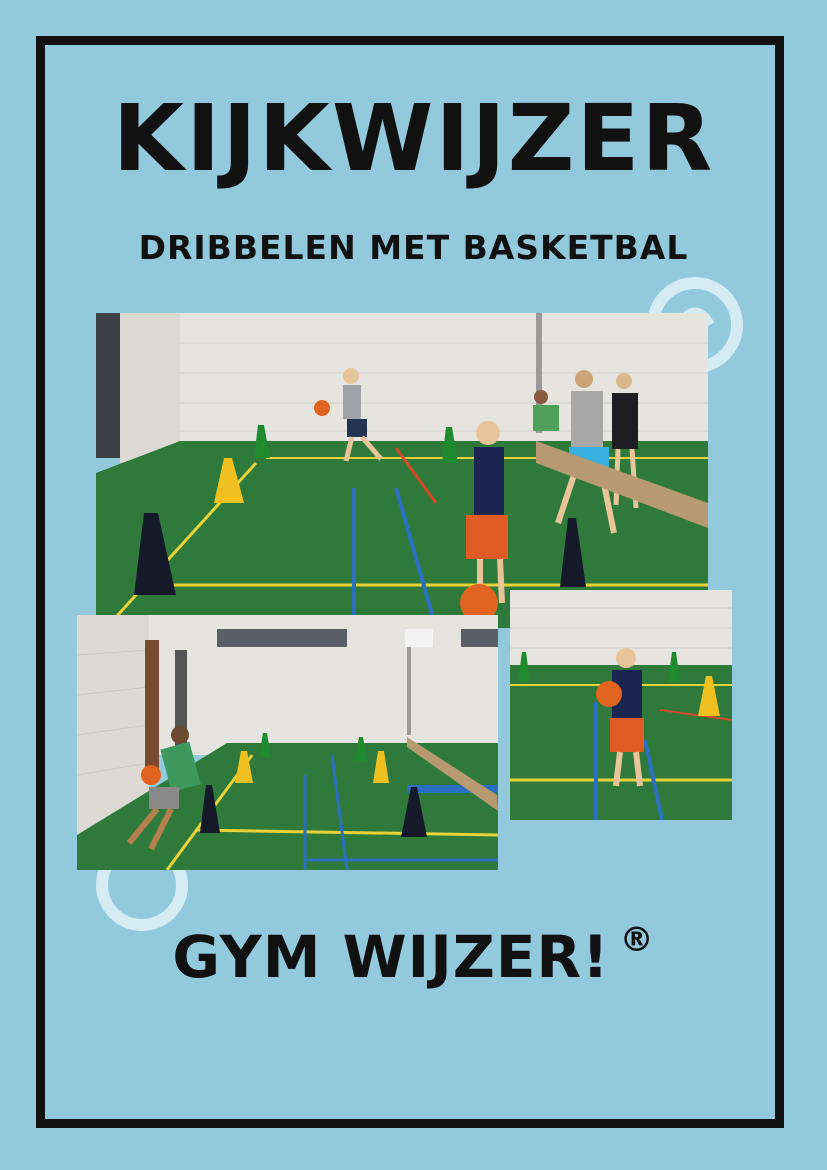 This screenshot has height=1170, width=827. Describe the element at coordinates (637, 940) in the screenshot. I see `registered-mark: ®` at that location.